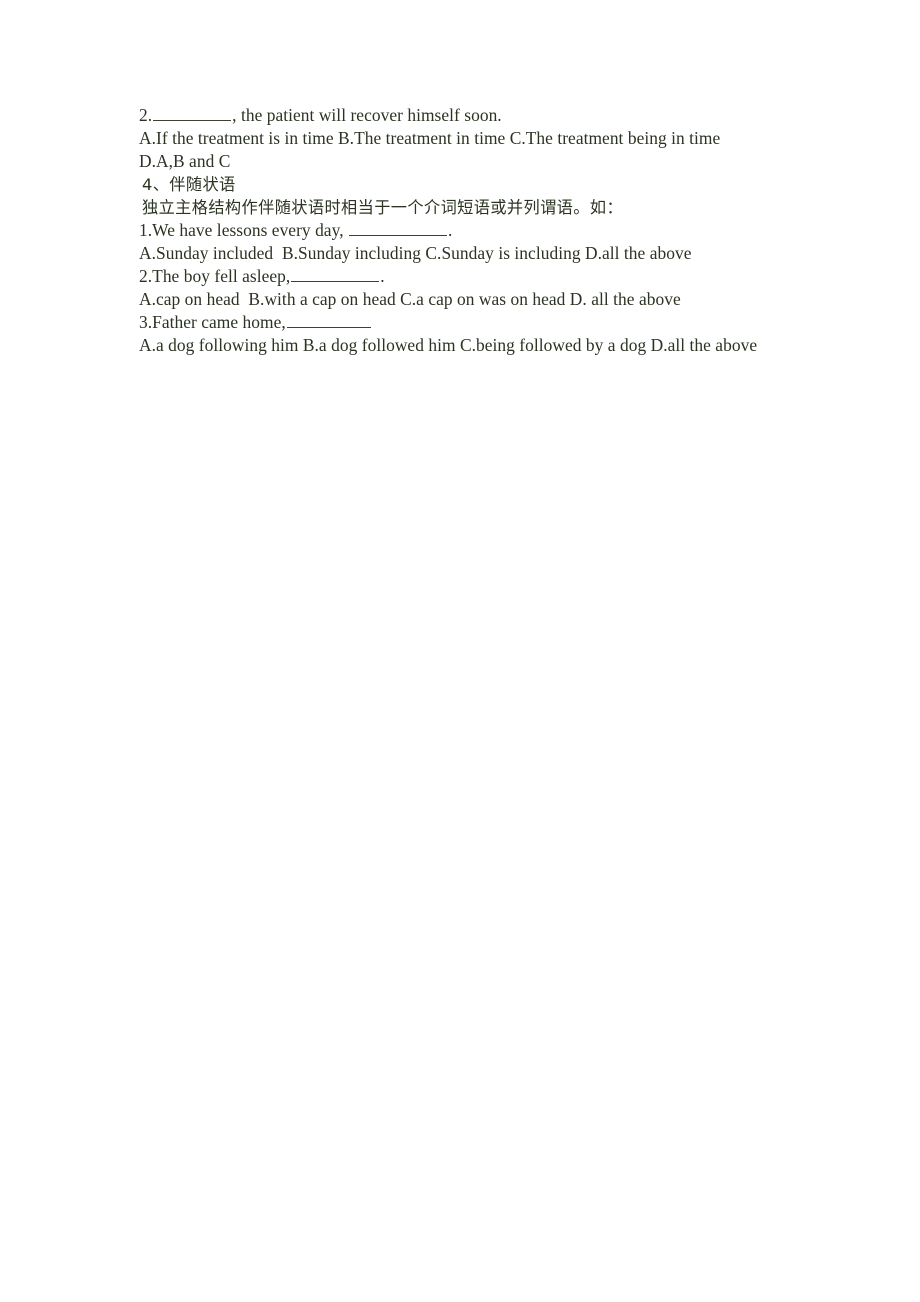  What do you see at coordinates (243, 230) in the screenshot?
I see `practice-1-stem-text: 1.We have lessons every day,` at bounding box center [243, 230].